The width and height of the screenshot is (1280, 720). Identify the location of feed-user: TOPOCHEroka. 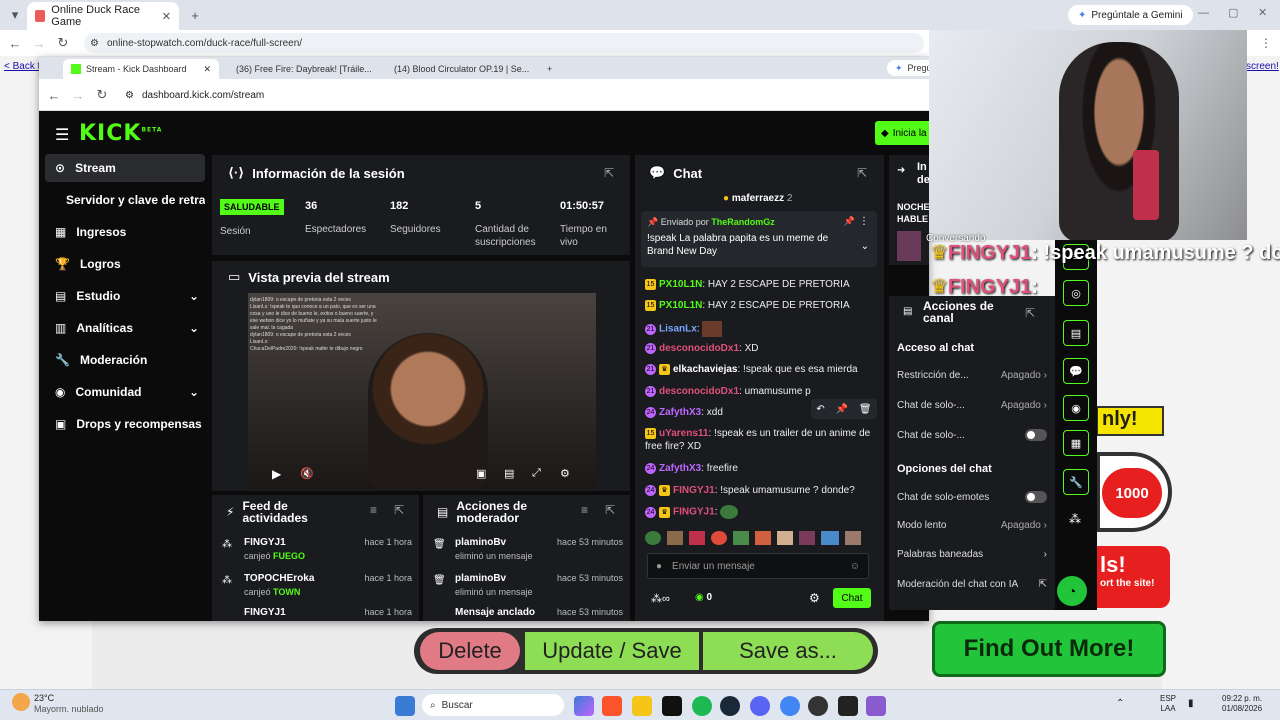
(279, 578).